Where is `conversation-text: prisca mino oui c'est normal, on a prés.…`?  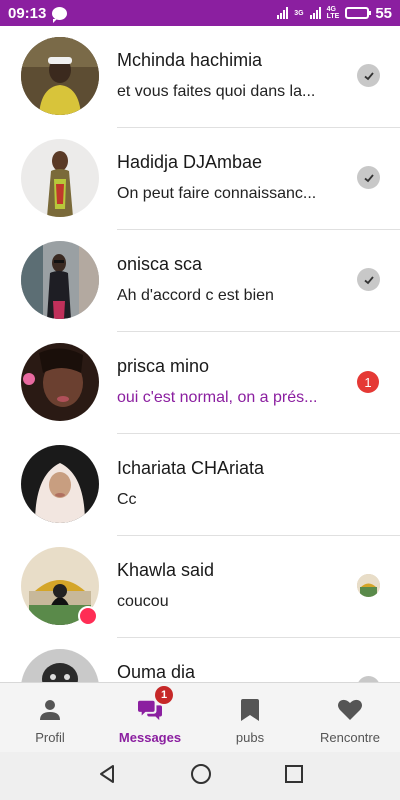 conversation-text: prisca mino oui c'est normal, on a prés.… is located at coordinates (229, 381).